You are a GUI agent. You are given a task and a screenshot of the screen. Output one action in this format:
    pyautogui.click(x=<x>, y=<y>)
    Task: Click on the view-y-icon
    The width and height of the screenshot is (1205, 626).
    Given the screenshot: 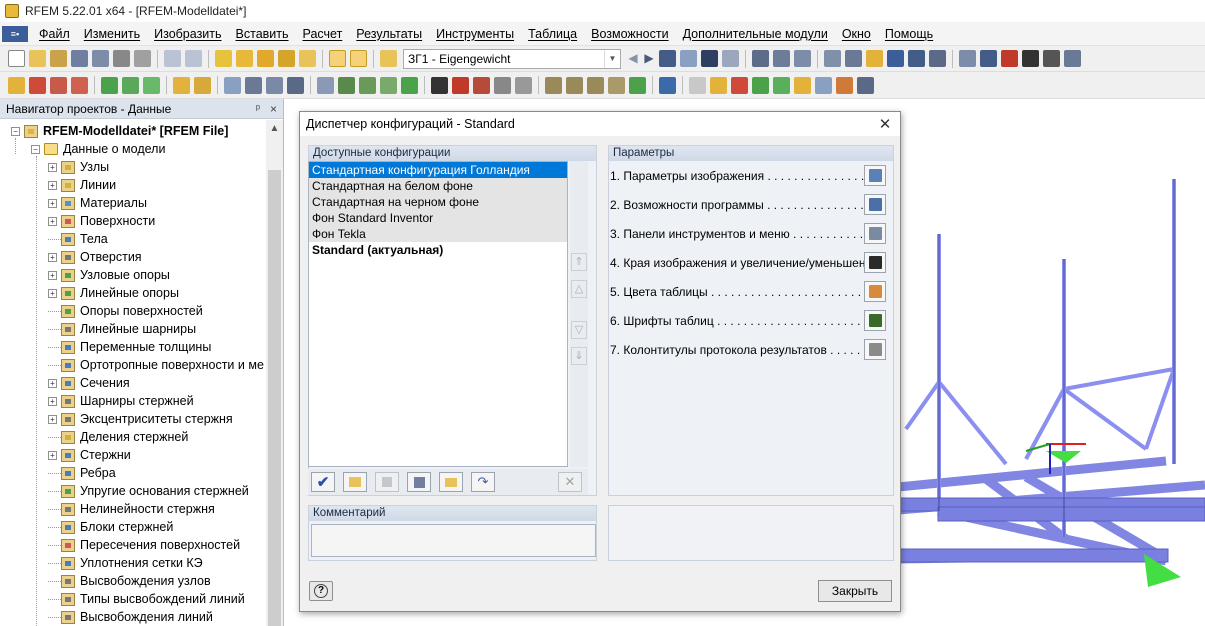 What is the action you would take?
    pyautogui.click(x=574, y=85)
    